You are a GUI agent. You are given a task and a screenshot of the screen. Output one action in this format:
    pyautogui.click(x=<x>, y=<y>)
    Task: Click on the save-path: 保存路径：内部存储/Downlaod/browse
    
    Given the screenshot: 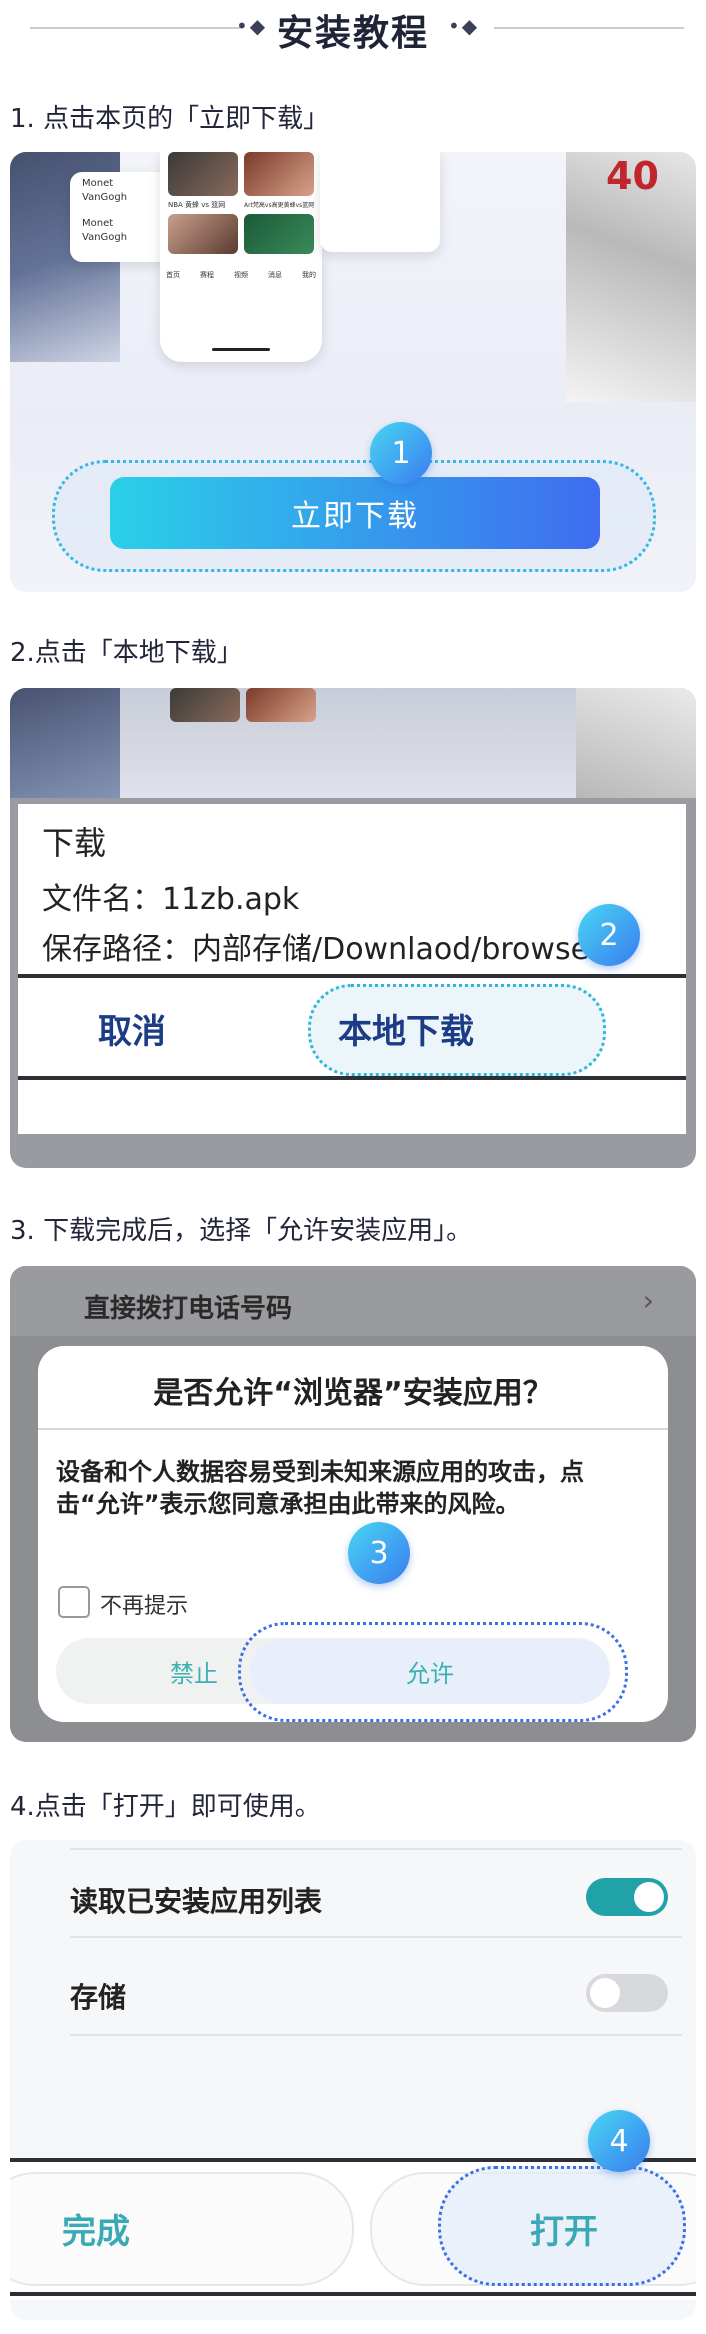 What is the action you would take?
    pyautogui.click(x=316, y=949)
    